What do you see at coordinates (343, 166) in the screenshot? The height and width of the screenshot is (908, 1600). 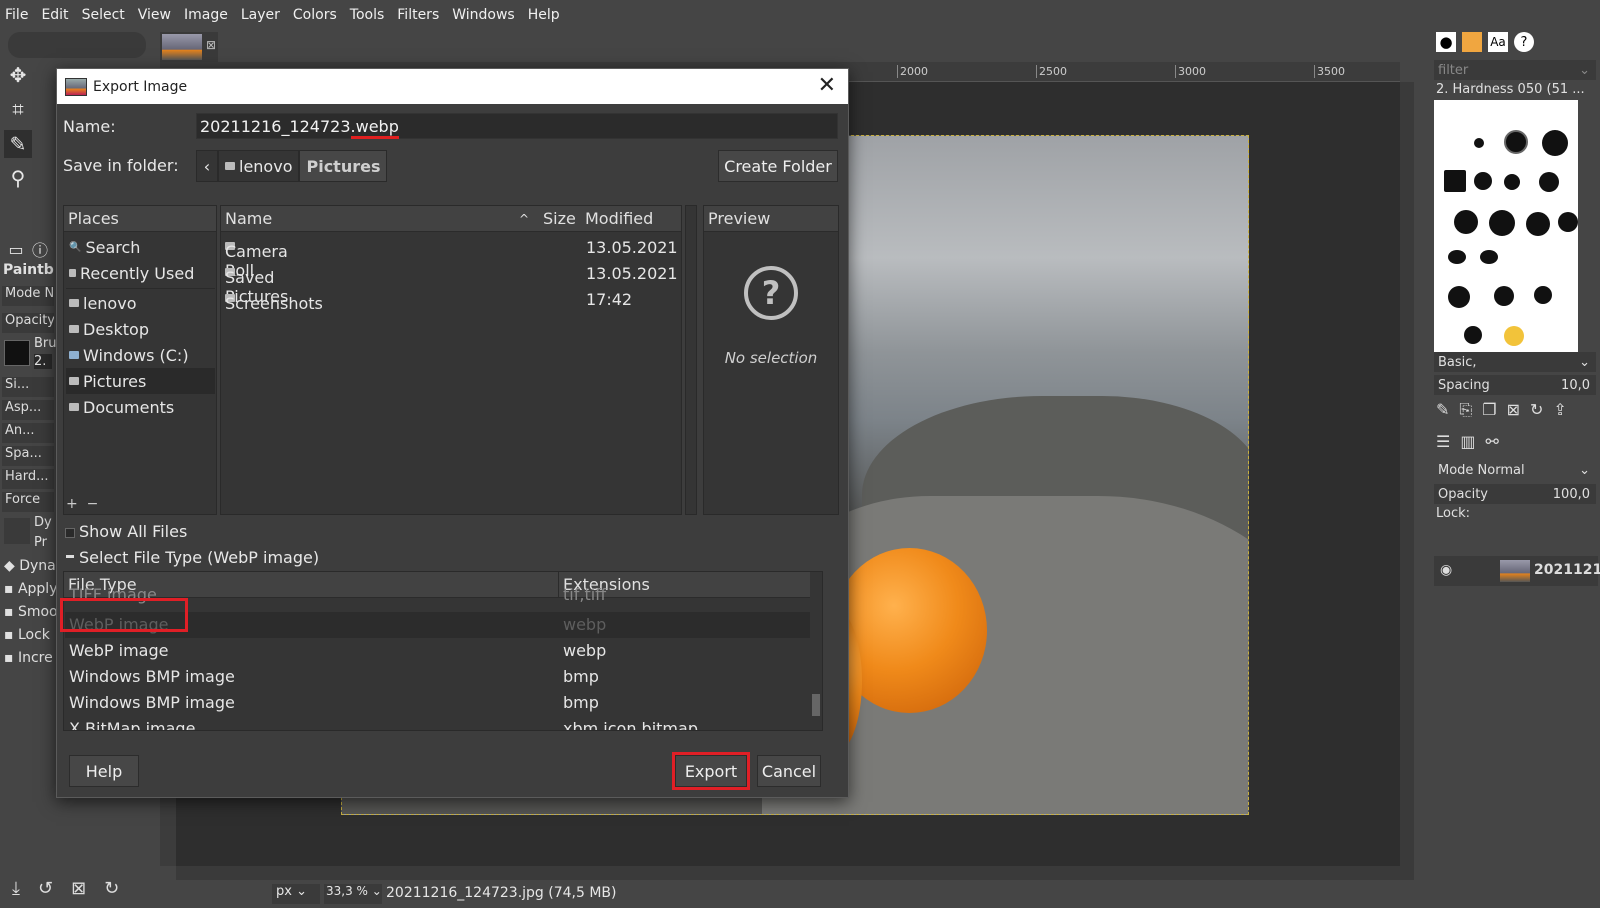 I see `breadcrumb-pictures: Pictures` at bounding box center [343, 166].